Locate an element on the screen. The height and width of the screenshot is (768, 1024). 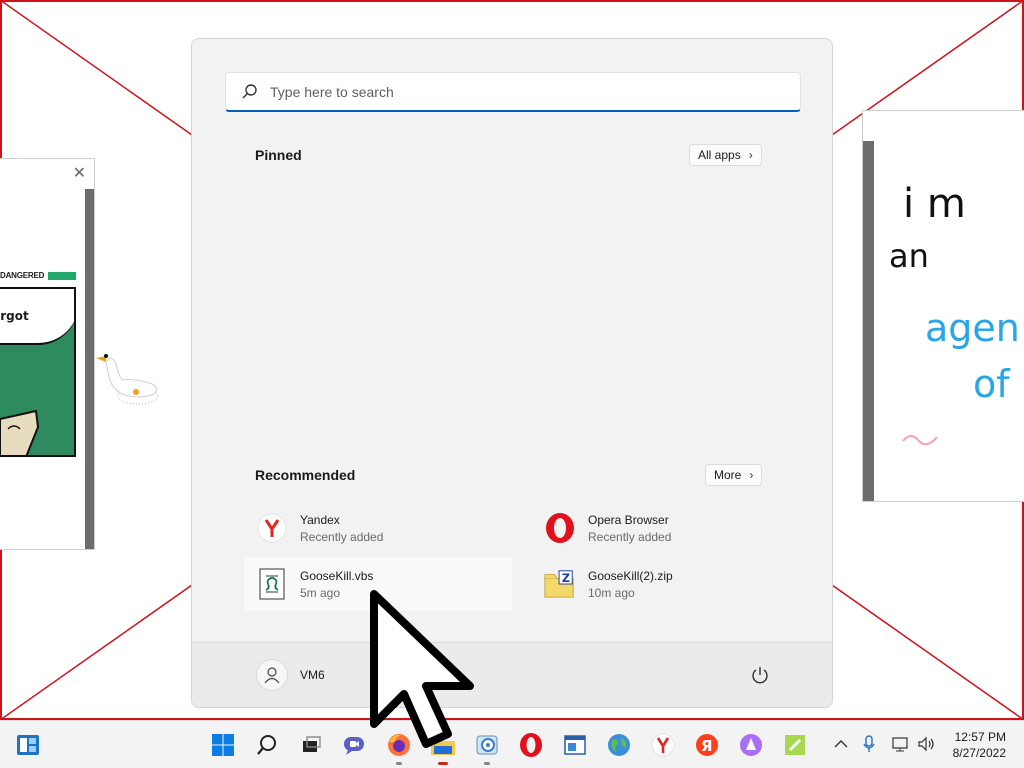
more-button: More › is located at coordinates (734, 475).